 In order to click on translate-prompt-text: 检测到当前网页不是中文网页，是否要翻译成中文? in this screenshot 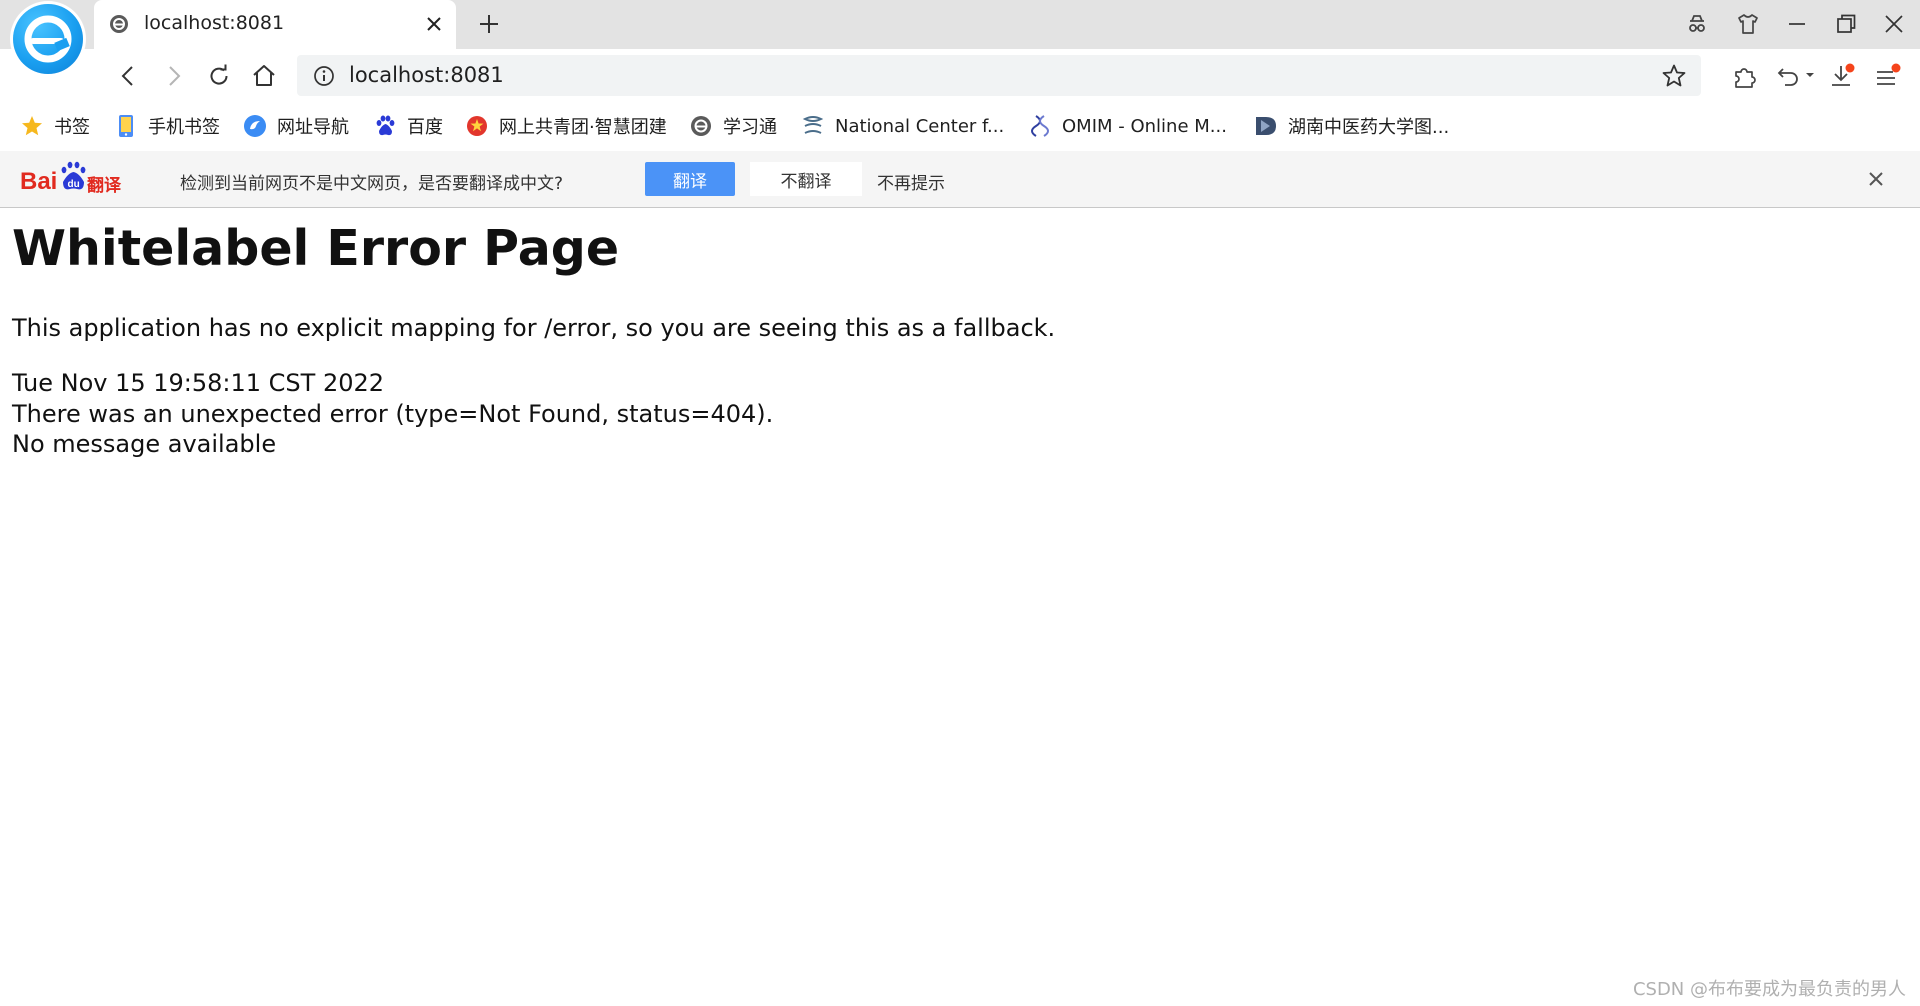, I will do `click(372, 184)`.